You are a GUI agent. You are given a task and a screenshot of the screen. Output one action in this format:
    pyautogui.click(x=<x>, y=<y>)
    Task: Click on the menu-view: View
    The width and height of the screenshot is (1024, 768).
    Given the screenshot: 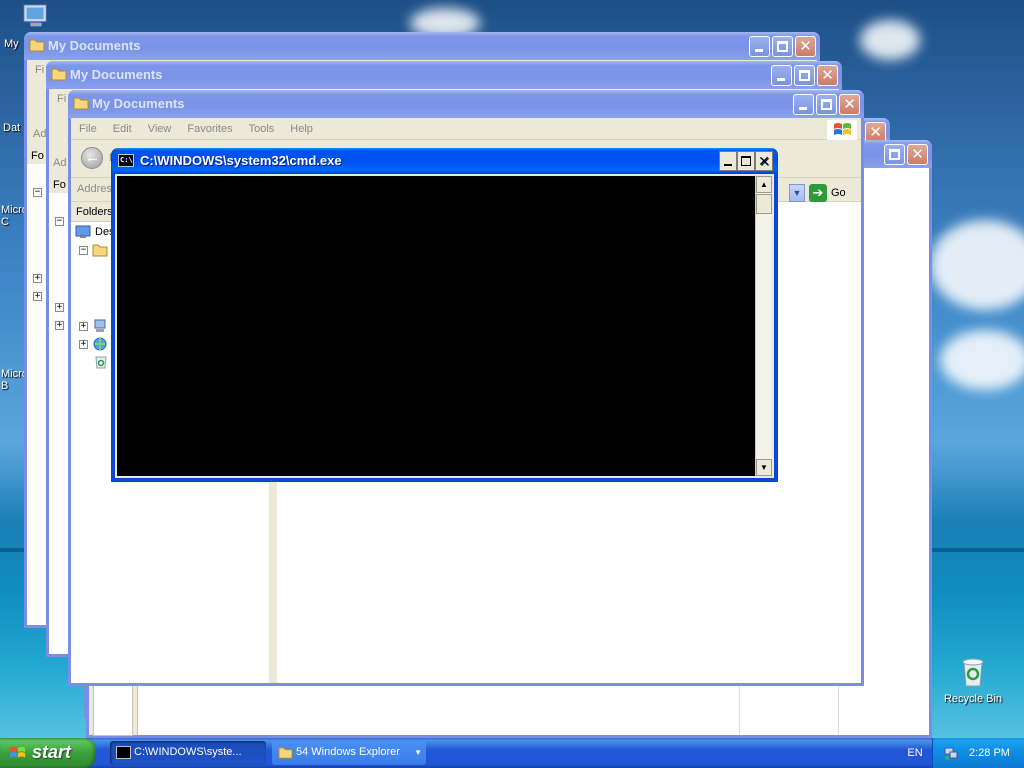 What is the action you would take?
    pyautogui.click(x=160, y=129)
    